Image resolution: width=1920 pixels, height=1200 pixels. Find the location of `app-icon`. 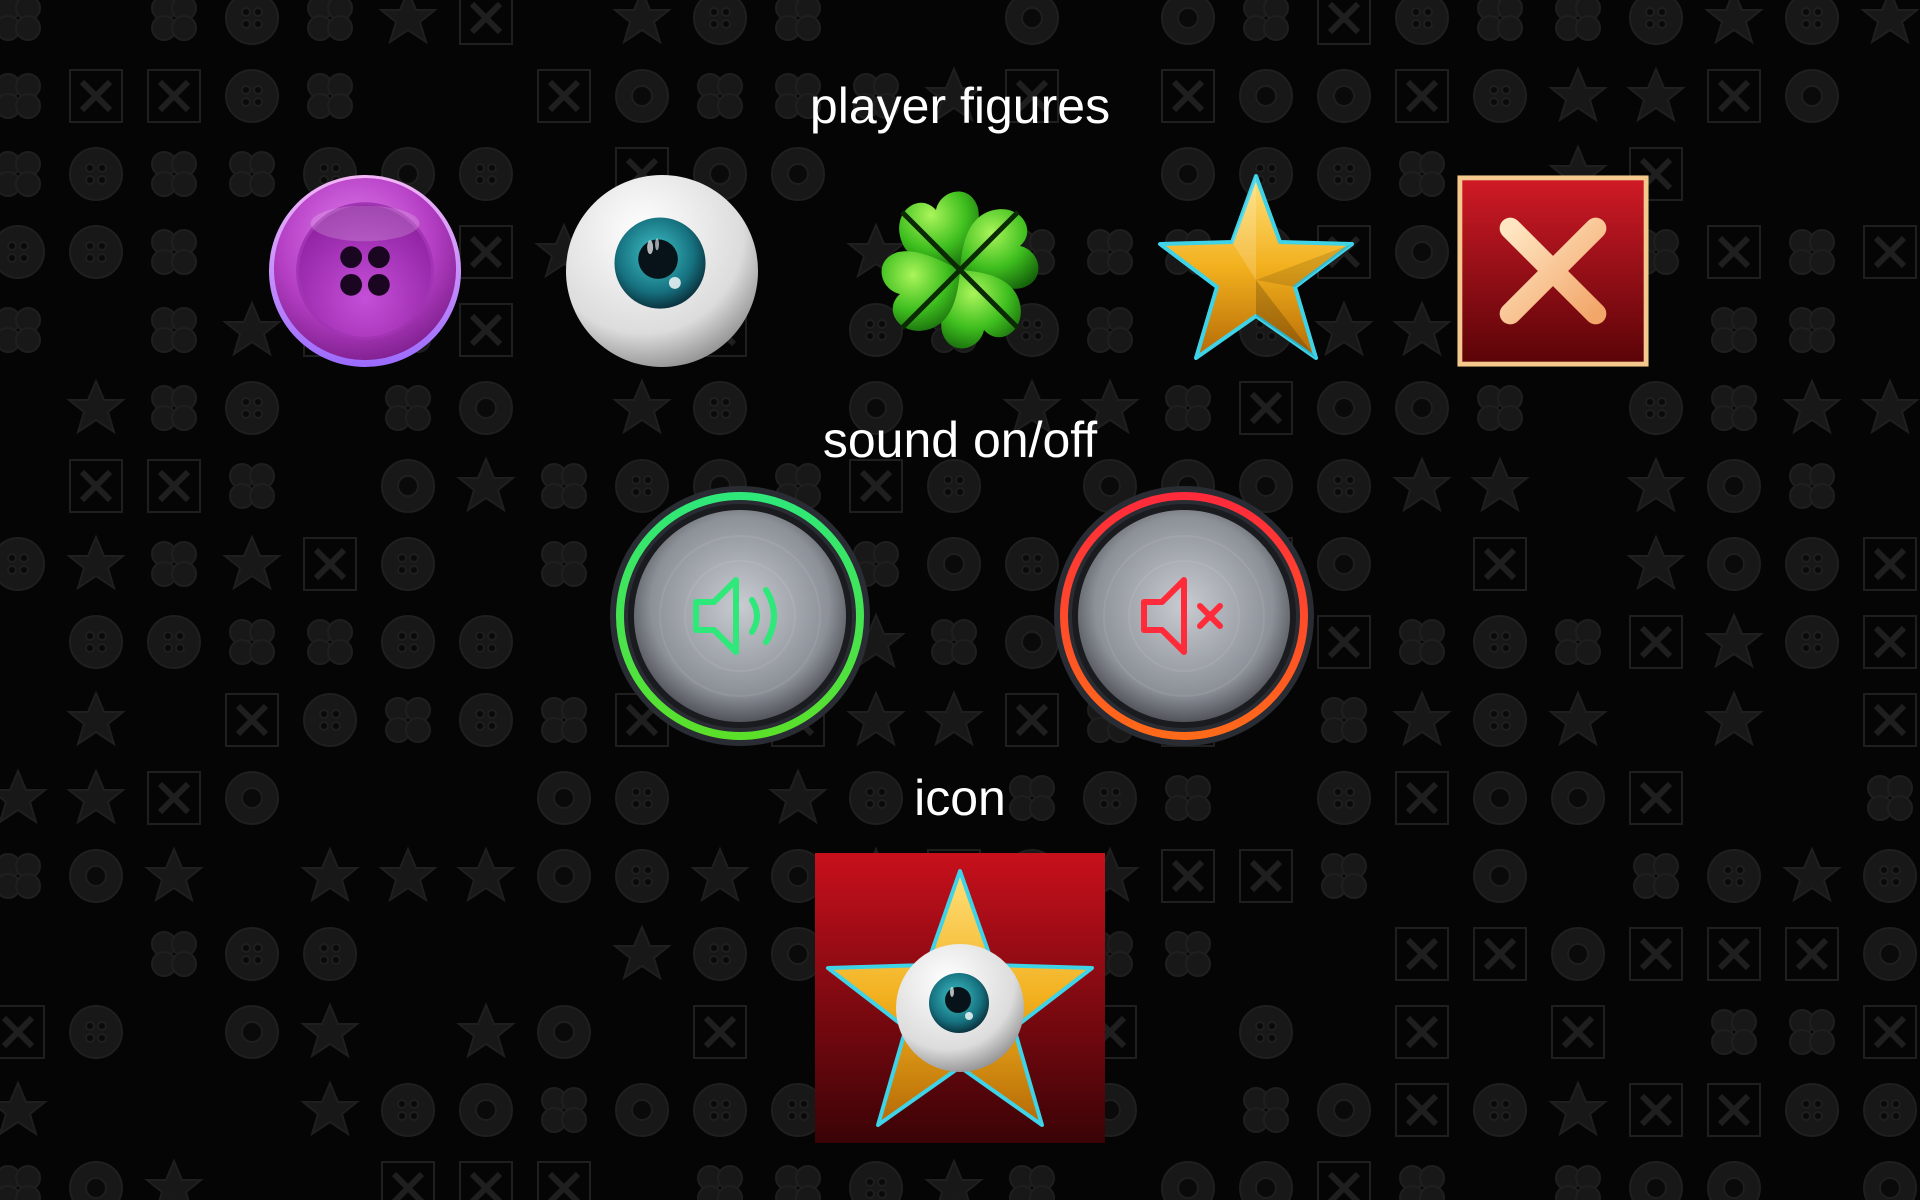

app-icon is located at coordinates (960, 998).